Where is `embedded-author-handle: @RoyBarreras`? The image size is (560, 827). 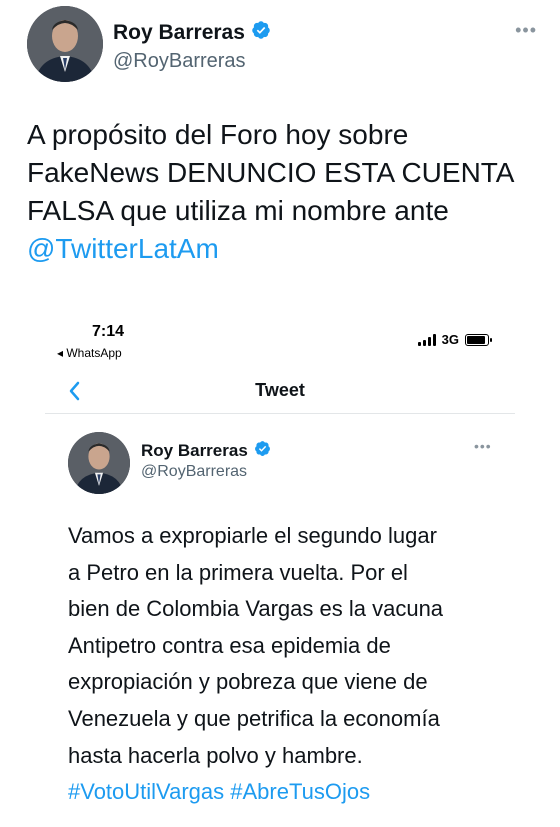 embedded-author-handle: @RoyBarreras is located at coordinates (194, 472).